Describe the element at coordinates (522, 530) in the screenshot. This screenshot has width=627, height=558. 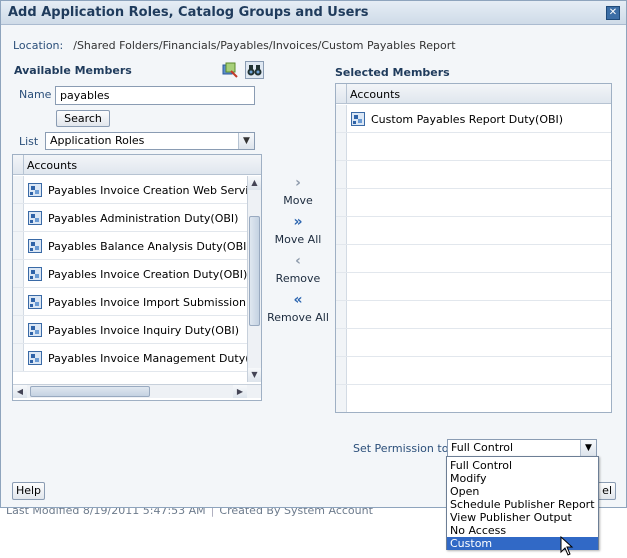
I see `permission-option: No Access` at that location.